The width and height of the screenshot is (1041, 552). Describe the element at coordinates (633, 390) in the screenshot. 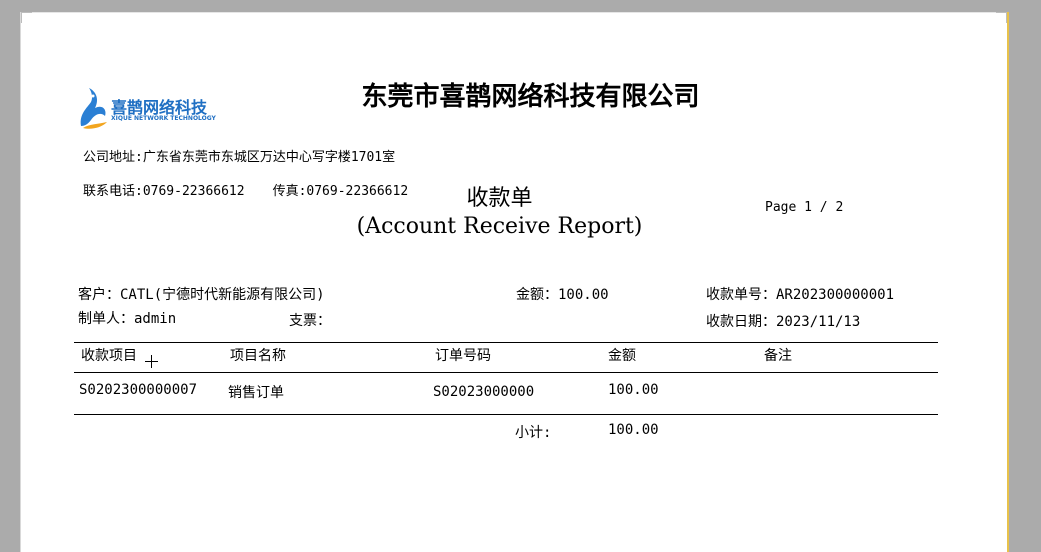

I see `table-cell: 100.00` at that location.